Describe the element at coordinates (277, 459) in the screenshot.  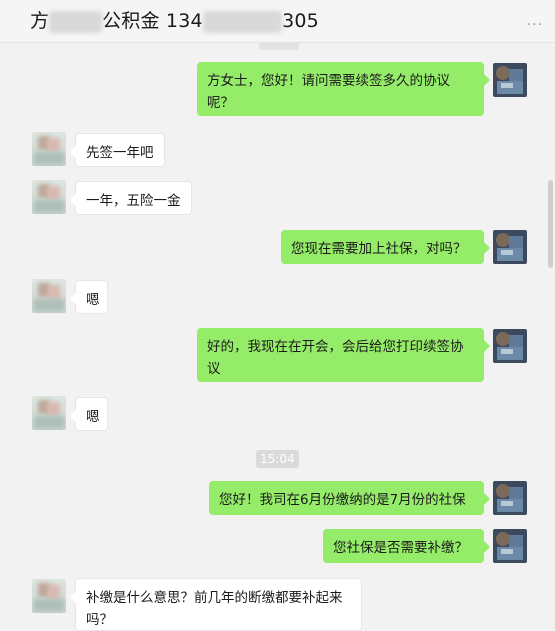
I see `message-timestamp: 15:04` at that location.